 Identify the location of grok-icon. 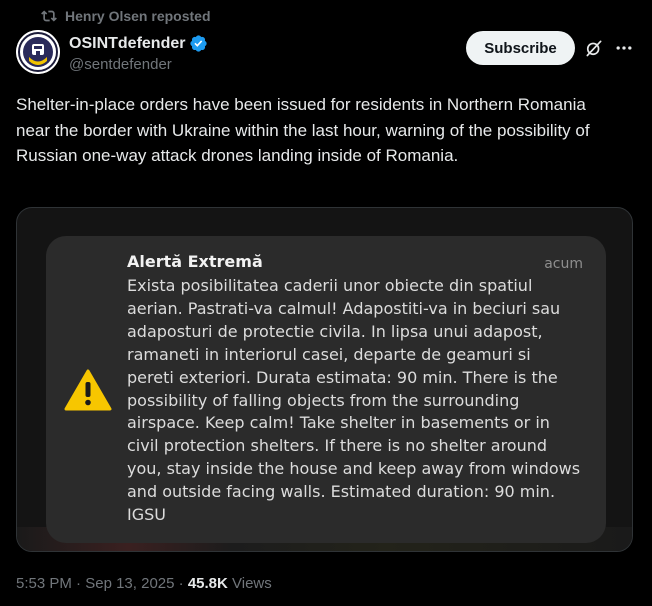
(594, 48).